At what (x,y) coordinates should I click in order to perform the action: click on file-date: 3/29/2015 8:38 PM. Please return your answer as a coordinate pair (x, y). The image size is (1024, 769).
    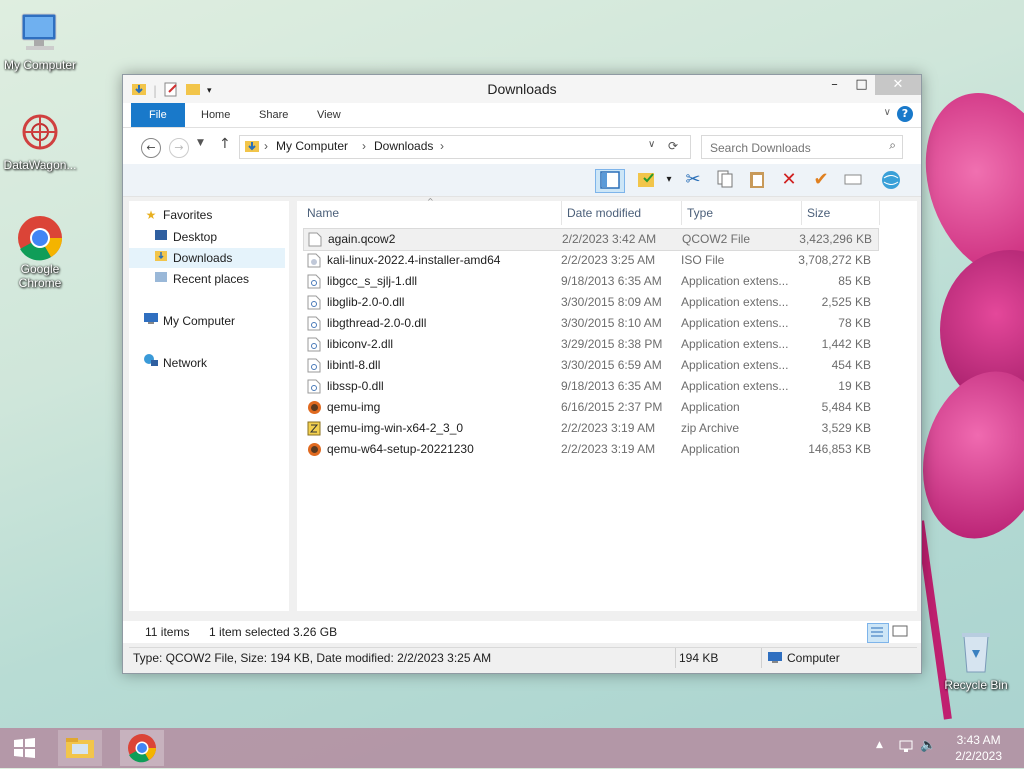
    Looking at the image, I should click on (612, 344).